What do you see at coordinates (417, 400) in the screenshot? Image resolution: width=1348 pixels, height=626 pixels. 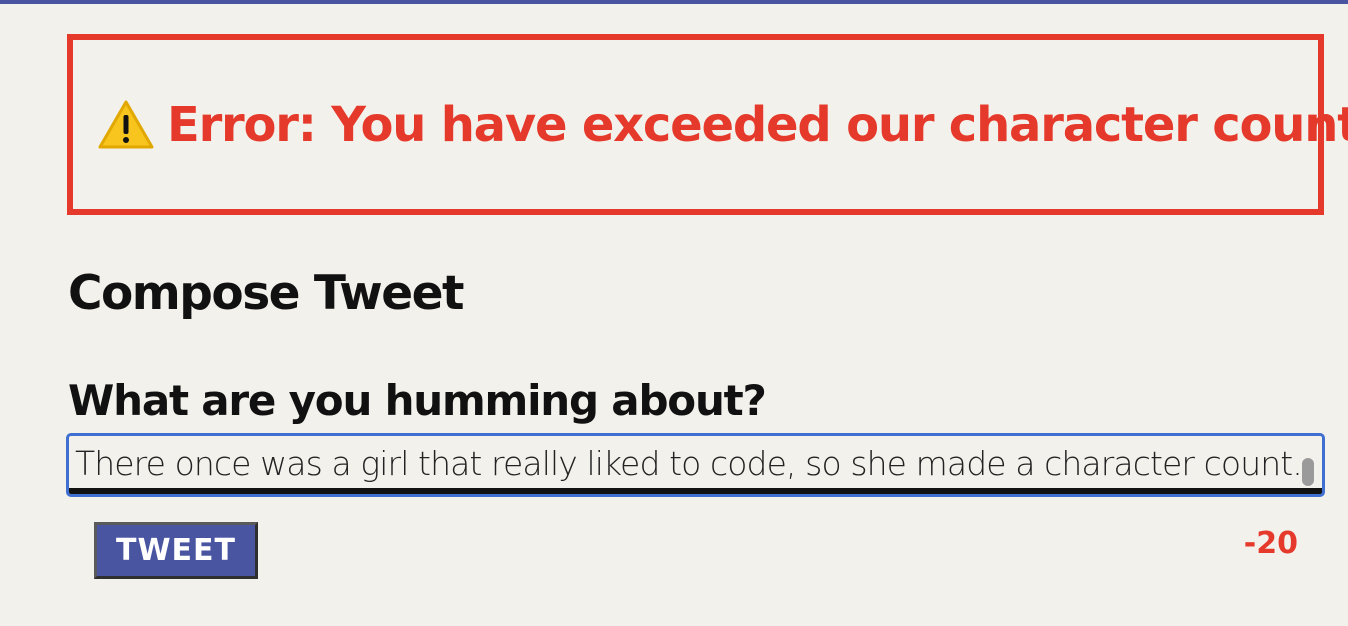 I see `tweet-field-label: What are you humming about?` at bounding box center [417, 400].